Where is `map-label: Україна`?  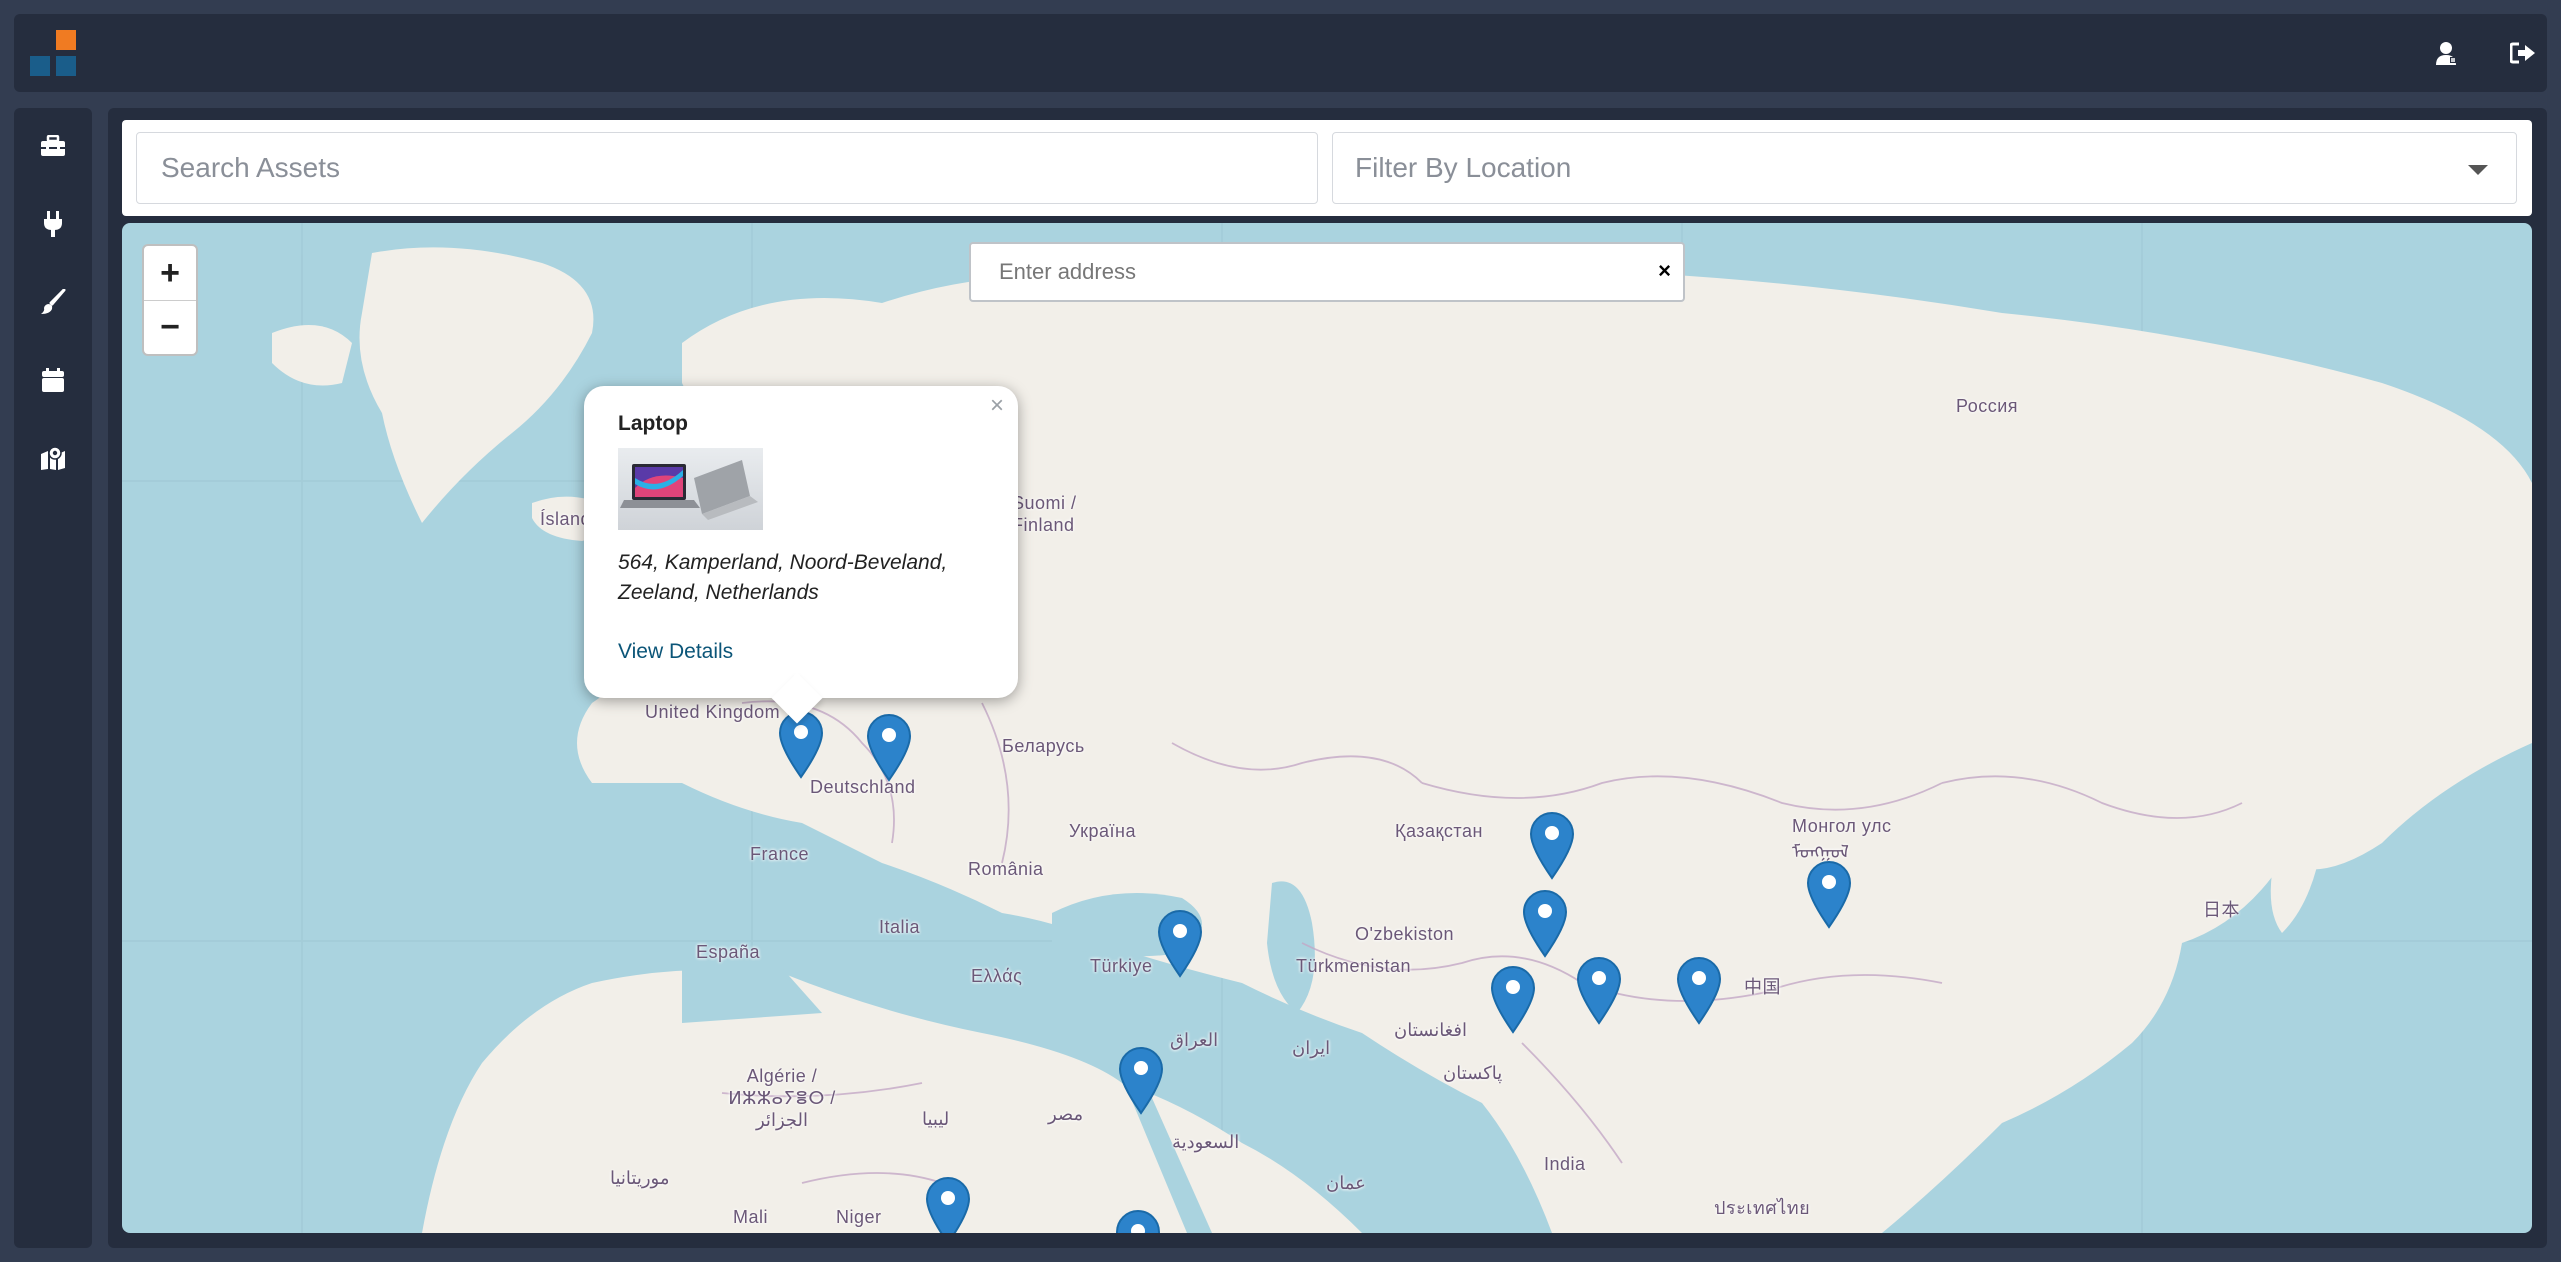 map-label: Україна is located at coordinates (1102, 831).